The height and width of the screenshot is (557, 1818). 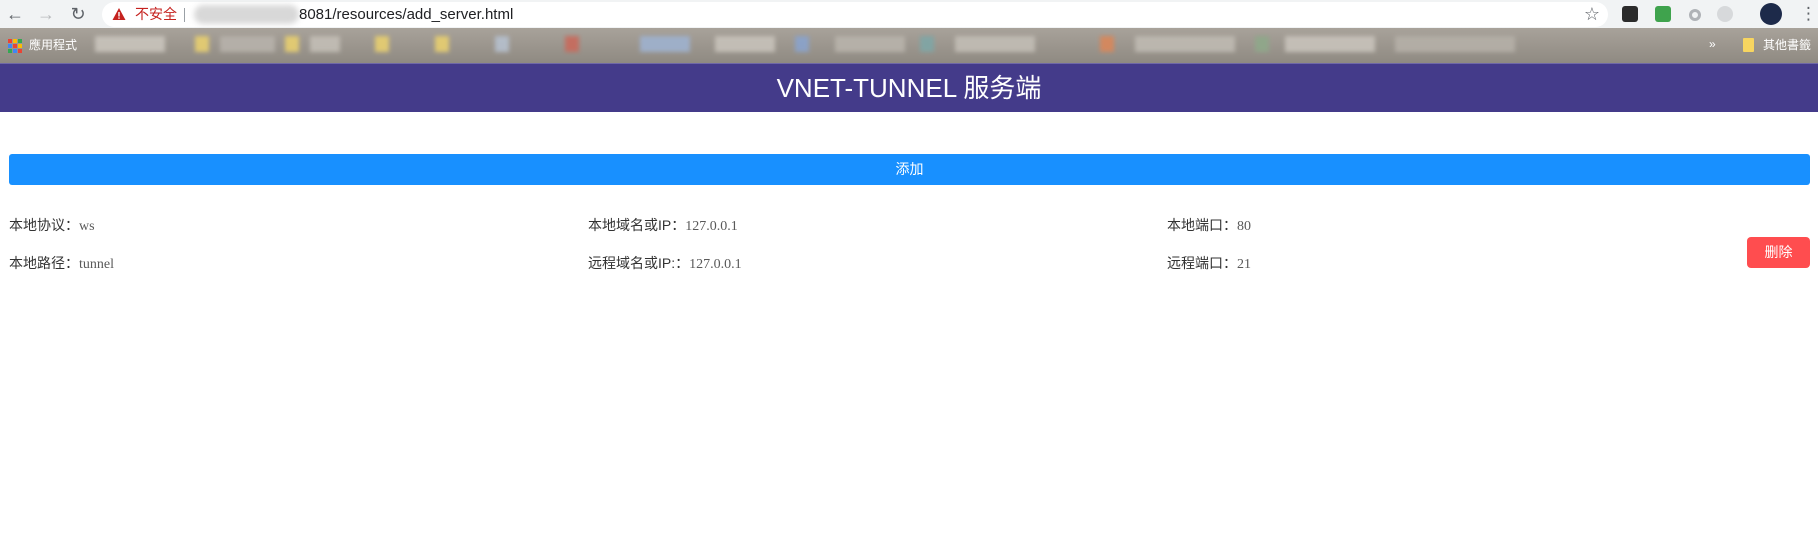 What do you see at coordinates (1748, 45) in the screenshot?
I see `folder-icon` at bounding box center [1748, 45].